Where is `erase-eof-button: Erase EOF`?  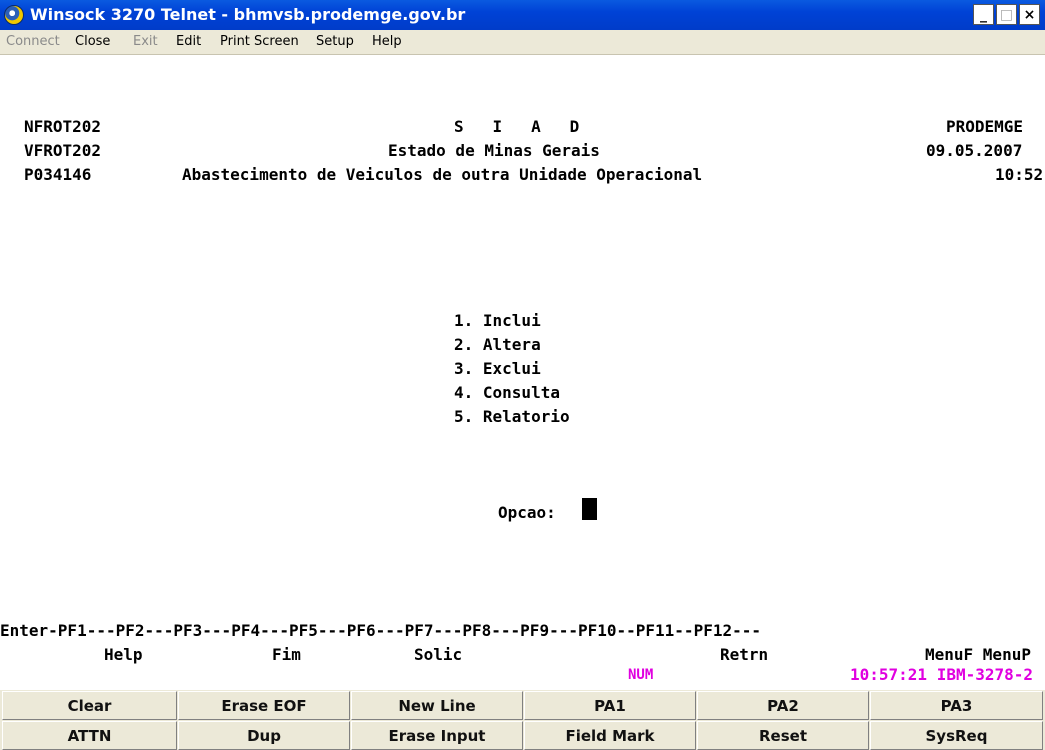 erase-eof-button: Erase EOF is located at coordinates (264, 705).